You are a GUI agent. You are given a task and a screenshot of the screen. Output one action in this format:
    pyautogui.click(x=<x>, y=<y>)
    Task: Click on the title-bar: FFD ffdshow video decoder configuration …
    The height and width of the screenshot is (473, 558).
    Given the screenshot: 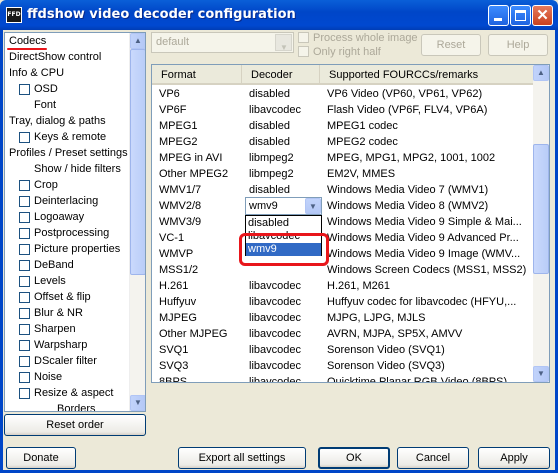 What is the action you would take?
    pyautogui.click(x=279, y=15)
    